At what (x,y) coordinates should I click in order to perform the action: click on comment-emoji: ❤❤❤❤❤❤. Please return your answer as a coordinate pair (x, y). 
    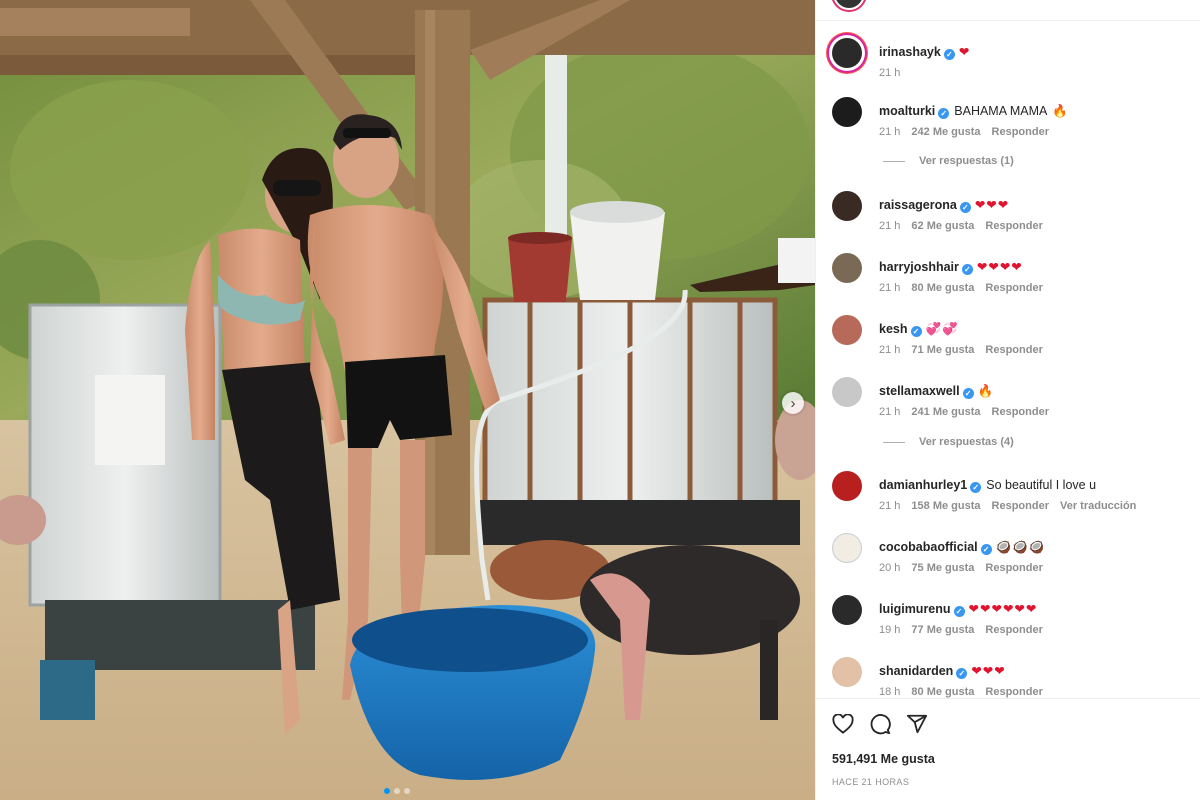
    Looking at the image, I should click on (1003, 609).